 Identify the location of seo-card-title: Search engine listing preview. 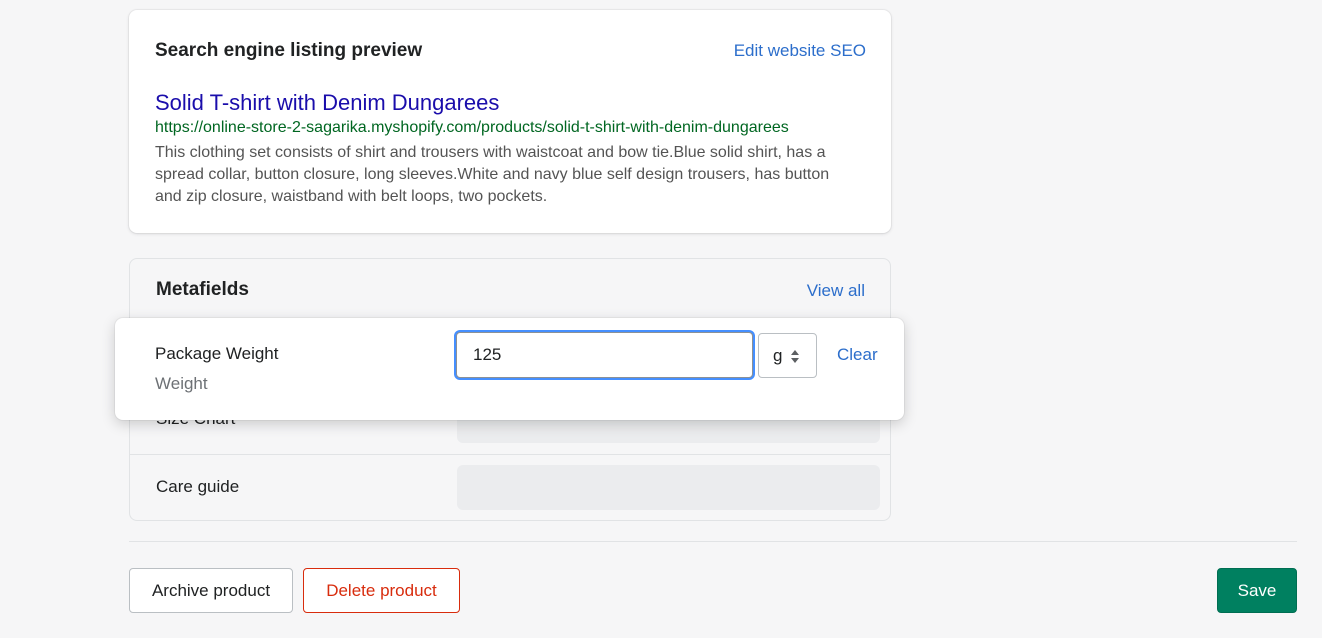
(289, 50).